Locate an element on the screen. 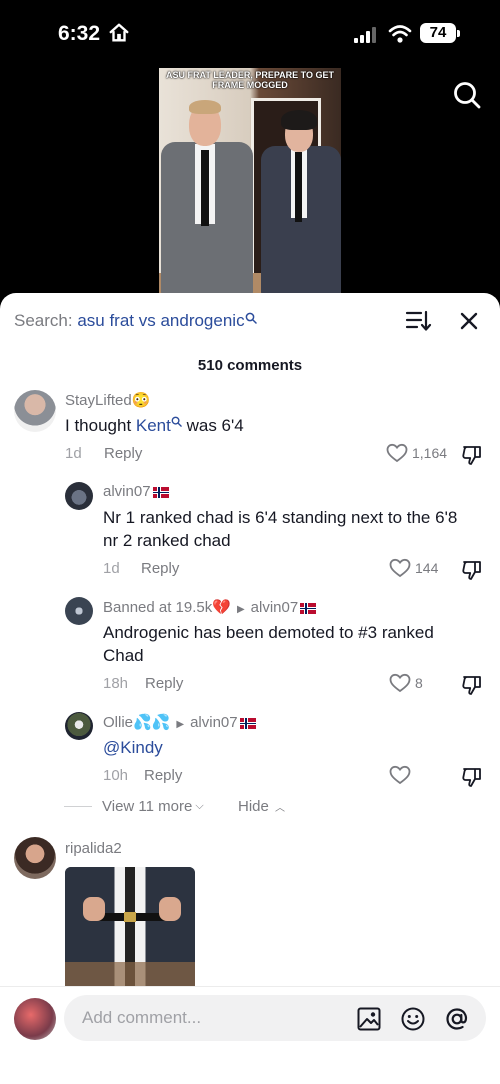 The image size is (500, 1084). like-button: 8 is located at coordinates (406, 683).